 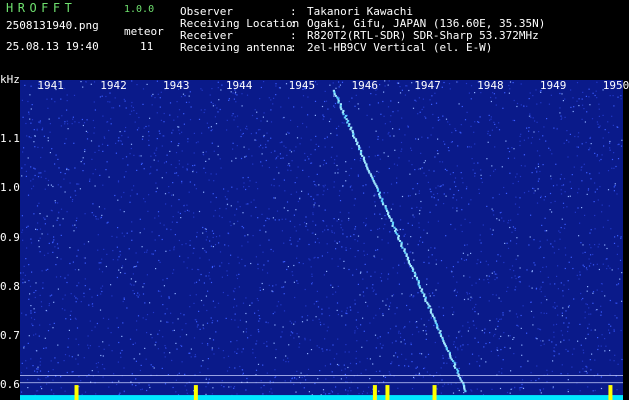 What do you see at coordinates (176, 85) in the screenshot?
I see `x-tick-label: 1943` at bounding box center [176, 85].